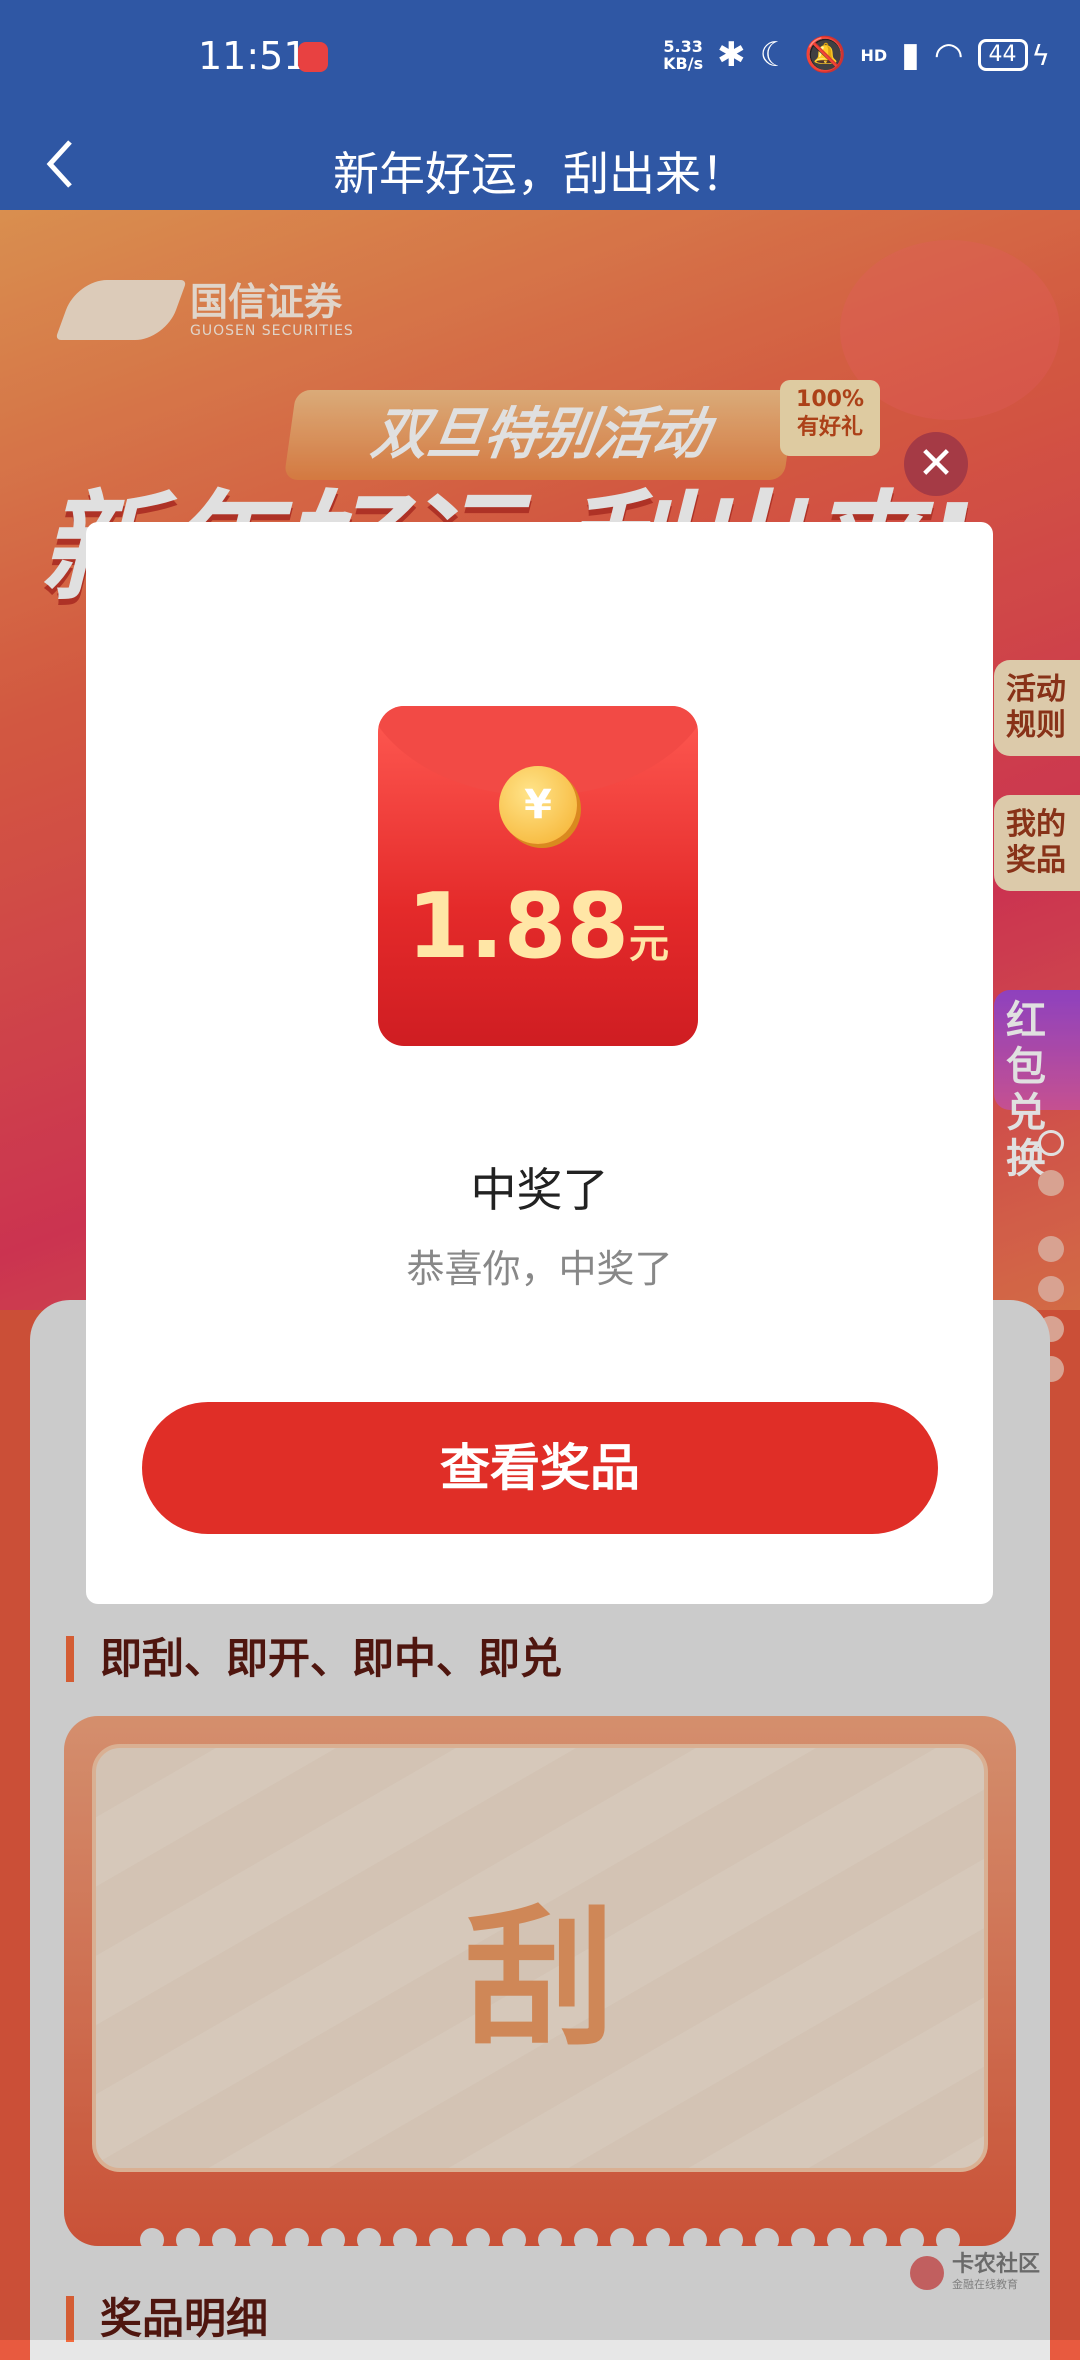 This screenshot has height=2360, width=1080. Describe the element at coordinates (649, 944) in the screenshot. I see `prize-amount-unit: 元` at that location.